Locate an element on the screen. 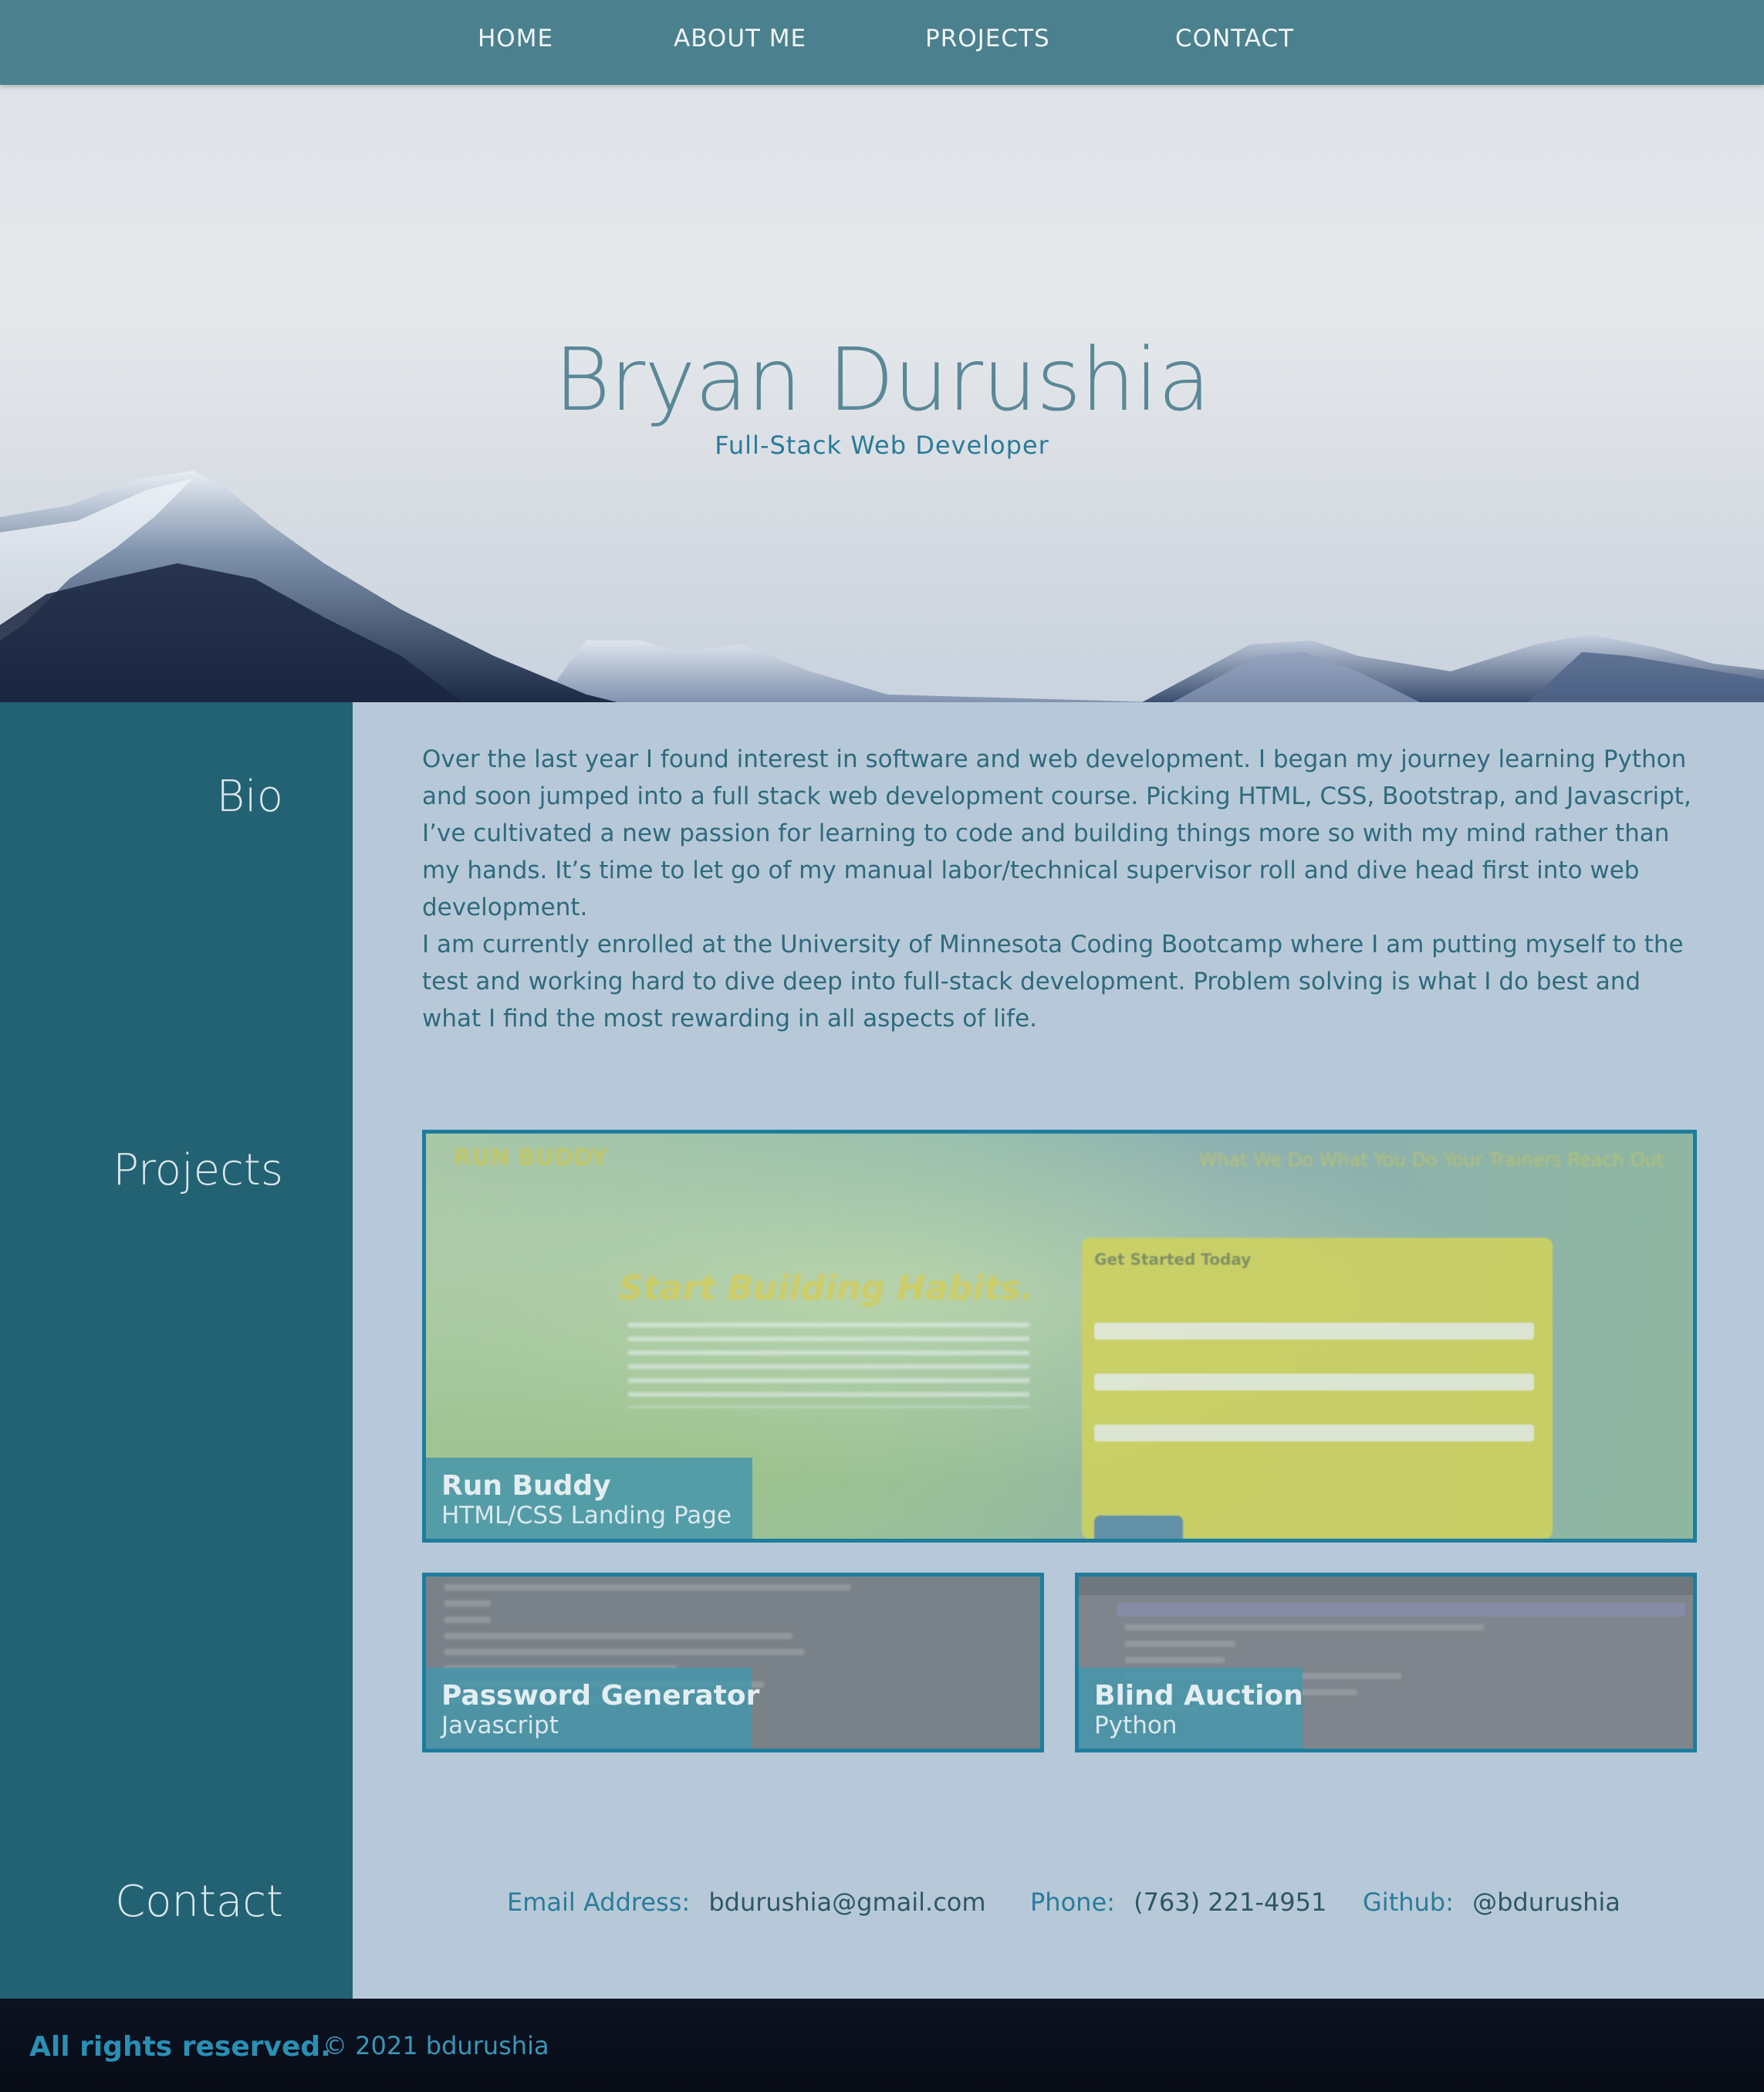  contact-heading: Contact is located at coordinates (199, 1902).